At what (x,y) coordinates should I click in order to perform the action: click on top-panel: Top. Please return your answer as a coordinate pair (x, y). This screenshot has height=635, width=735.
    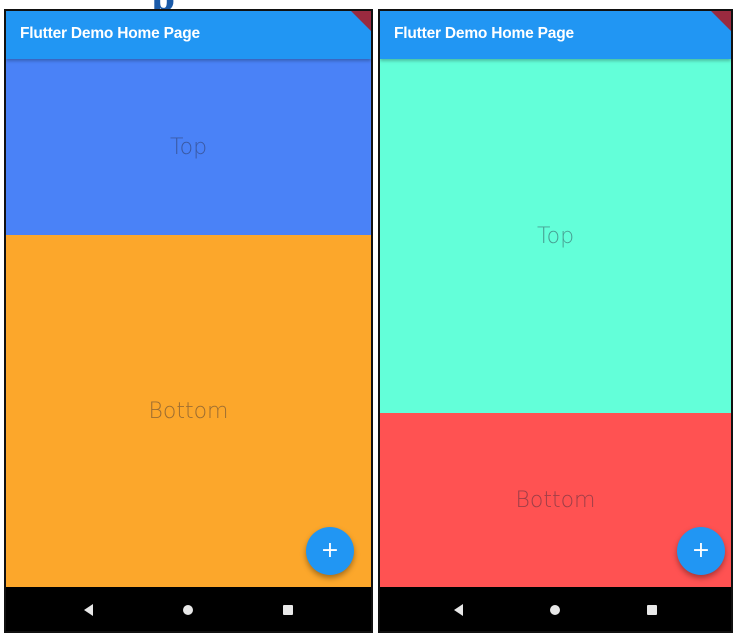
    Looking at the image, I should click on (188, 147).